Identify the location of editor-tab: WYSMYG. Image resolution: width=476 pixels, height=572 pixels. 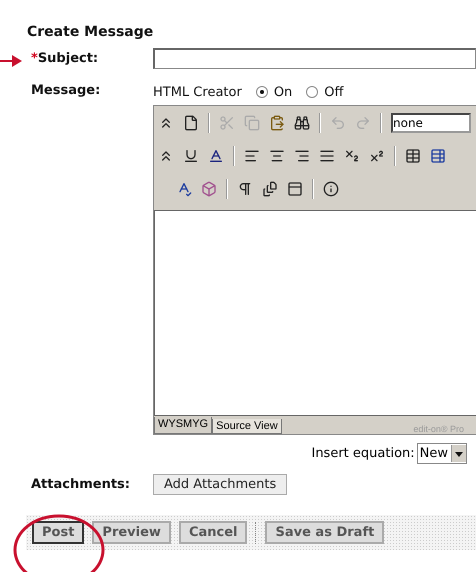
(183, 425).